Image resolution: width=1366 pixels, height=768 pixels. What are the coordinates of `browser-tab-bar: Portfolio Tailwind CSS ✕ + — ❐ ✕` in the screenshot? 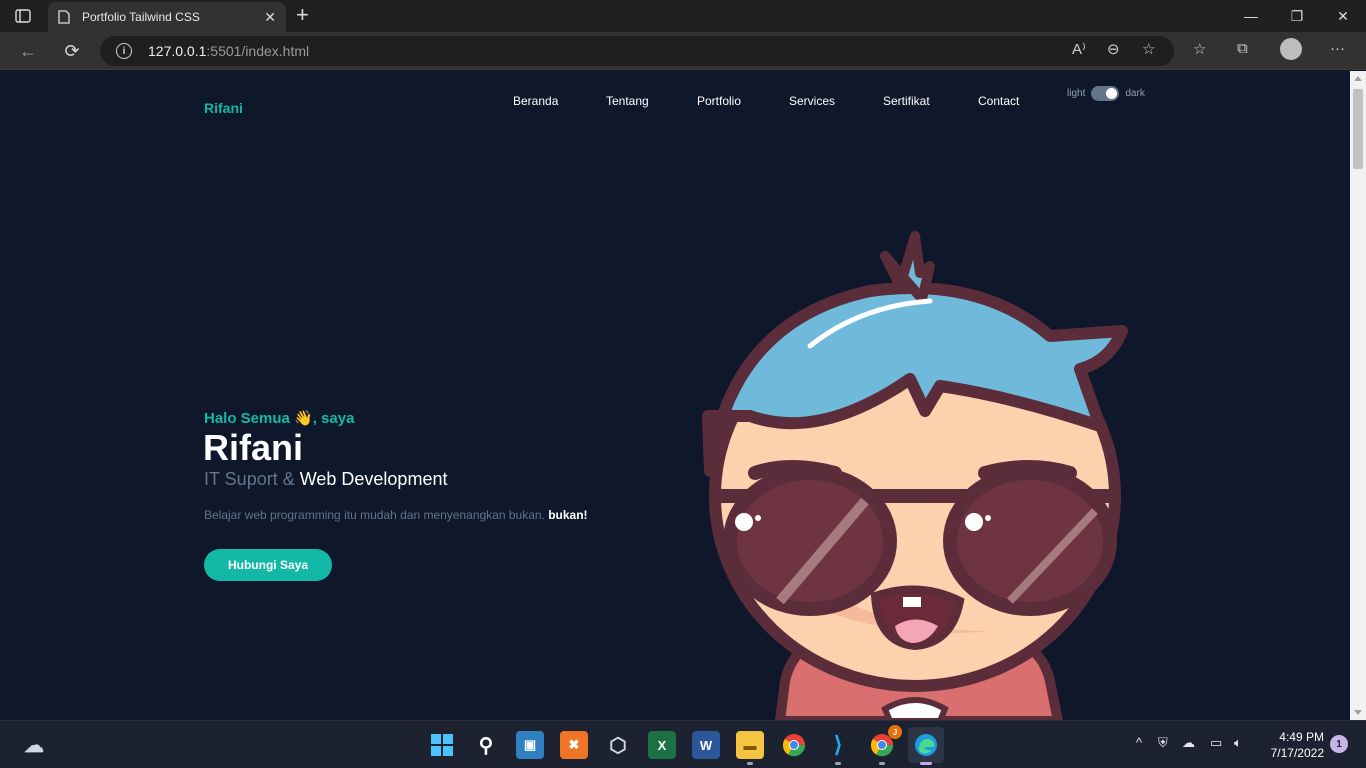 It's located at (683, 16).